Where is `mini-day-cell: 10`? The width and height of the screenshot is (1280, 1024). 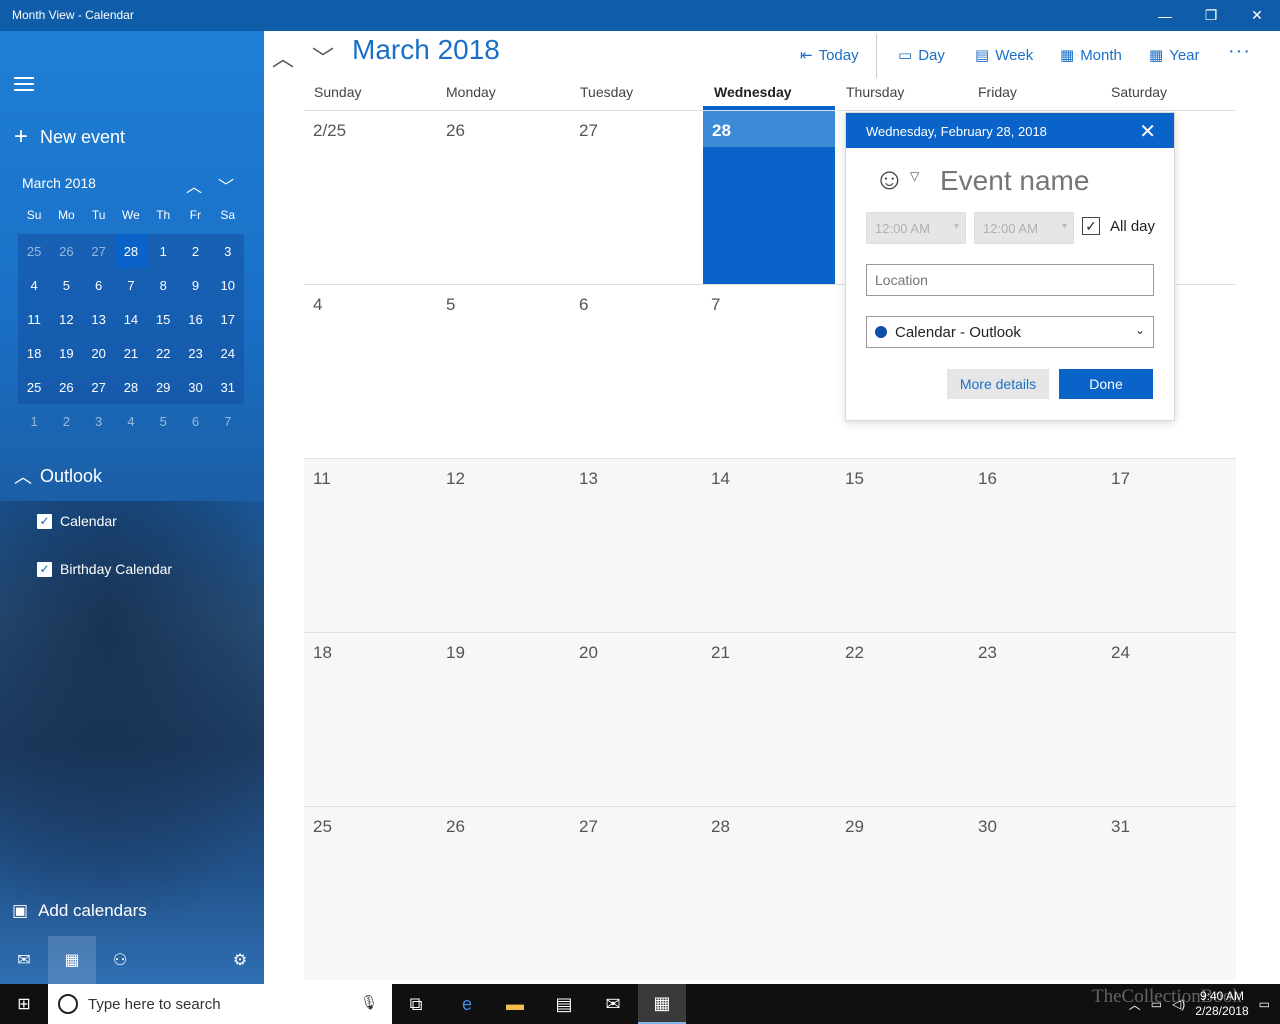
mini-day-cell: 10 is located at coordinates (228, 285).